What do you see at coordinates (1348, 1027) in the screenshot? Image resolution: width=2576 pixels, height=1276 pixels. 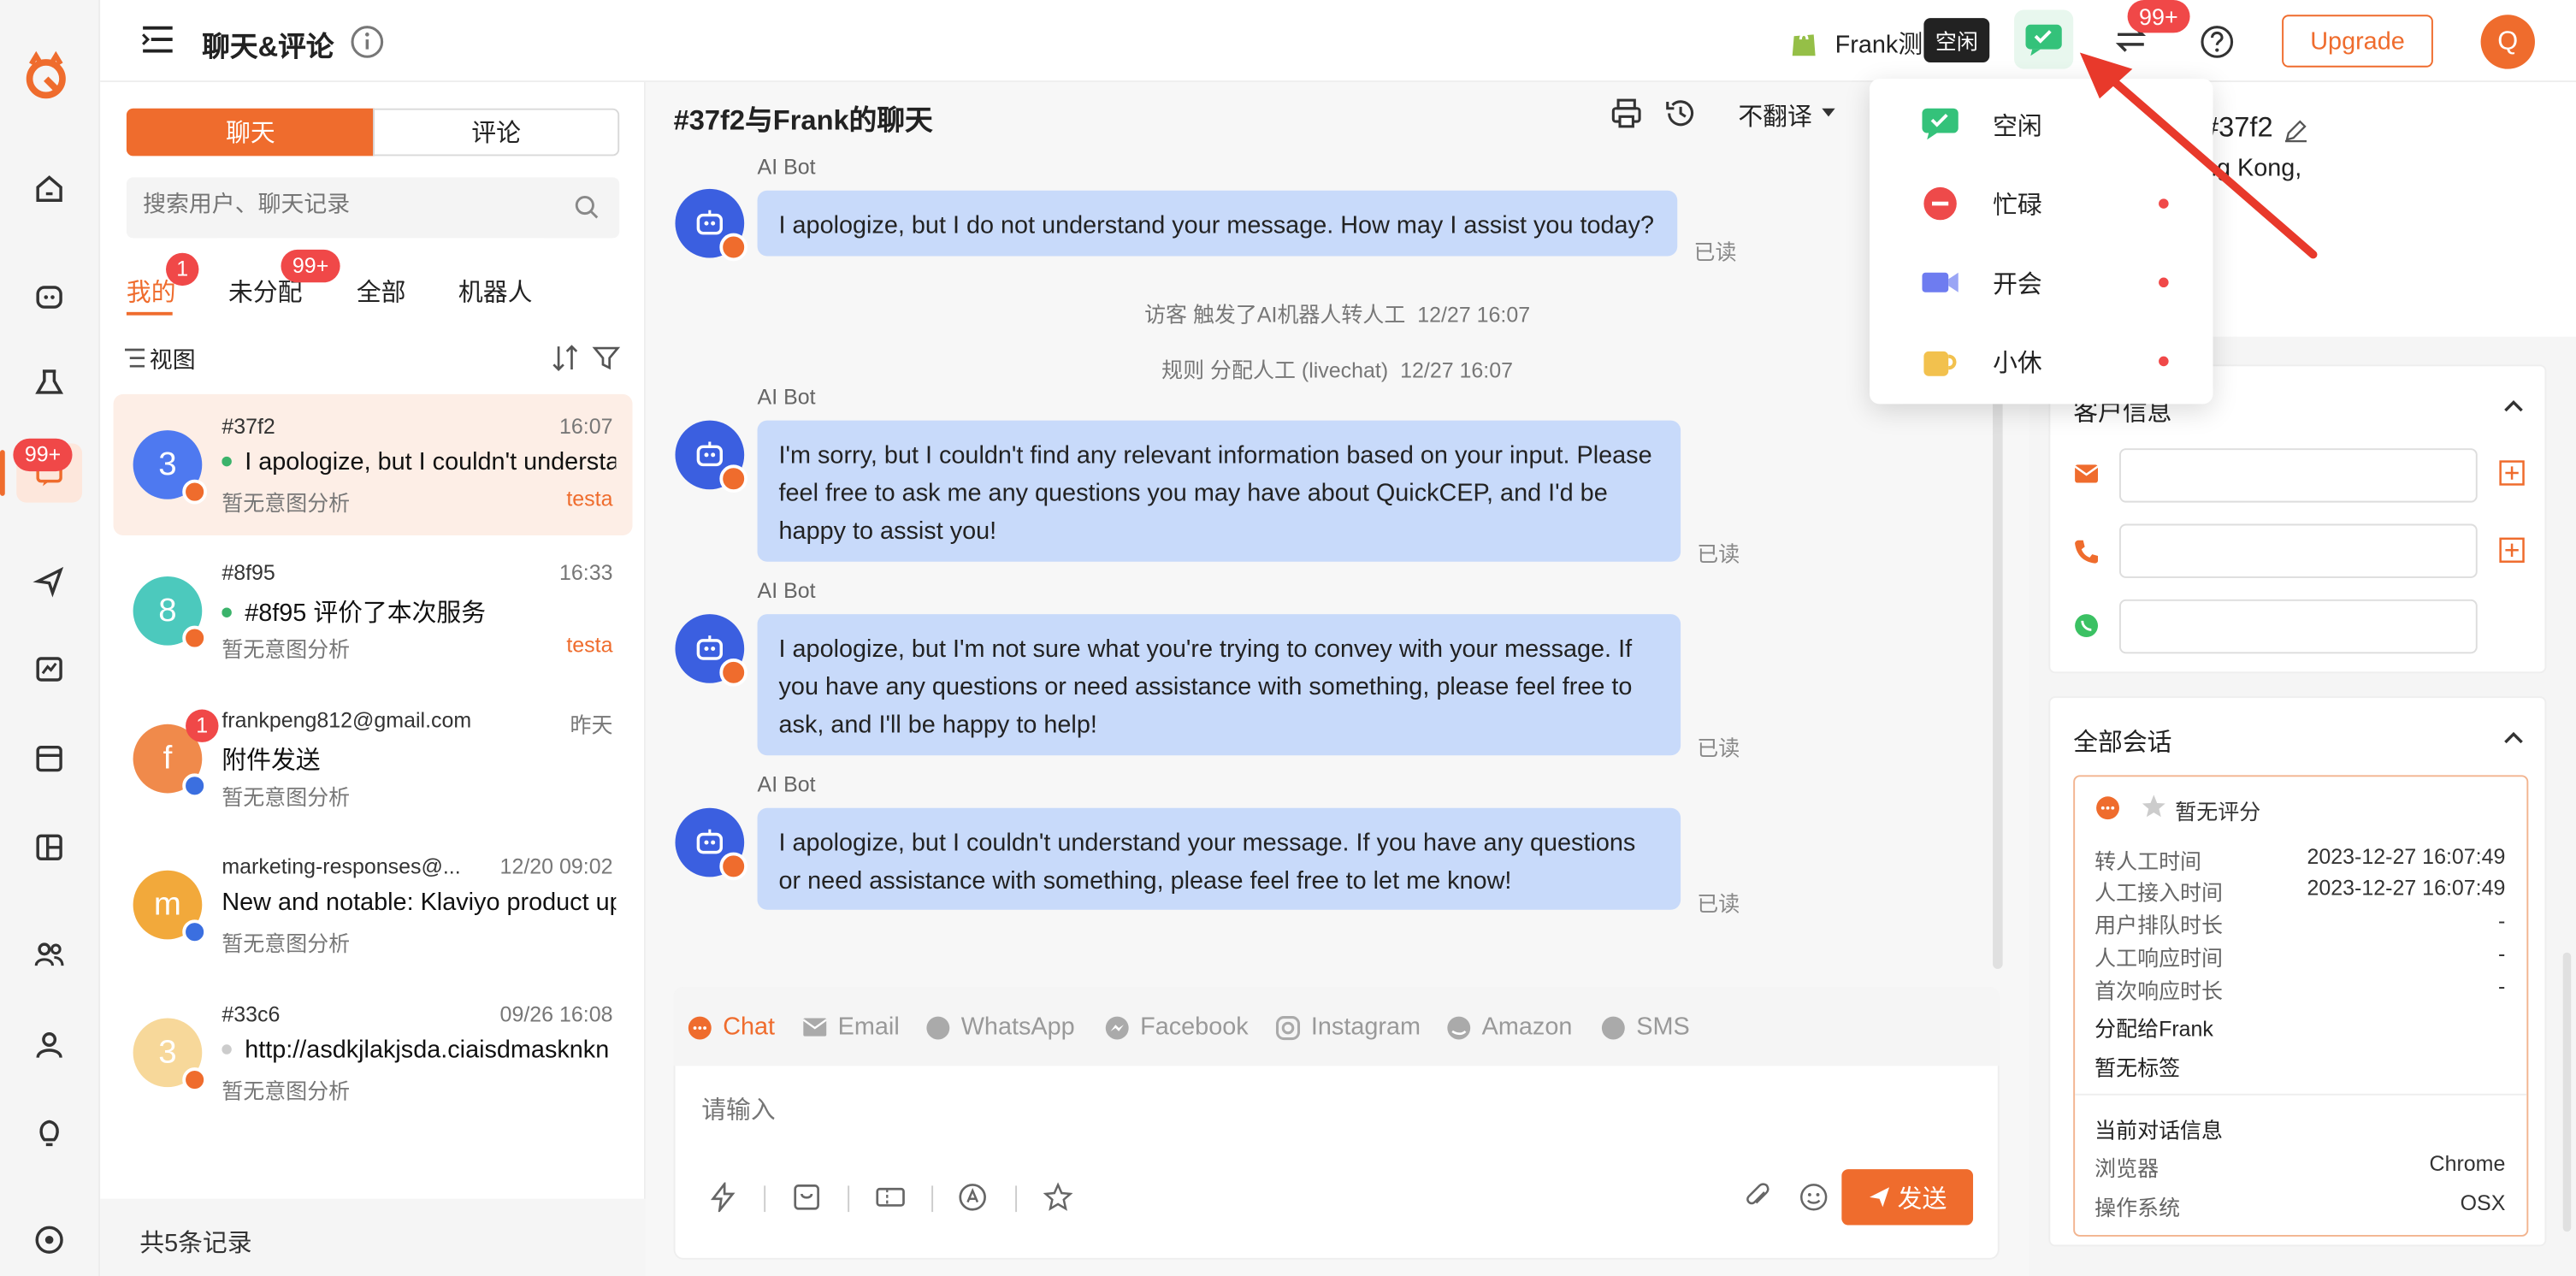 I see `channel-tab-instagram: Instagram` at bounding box center [1348, 1027].